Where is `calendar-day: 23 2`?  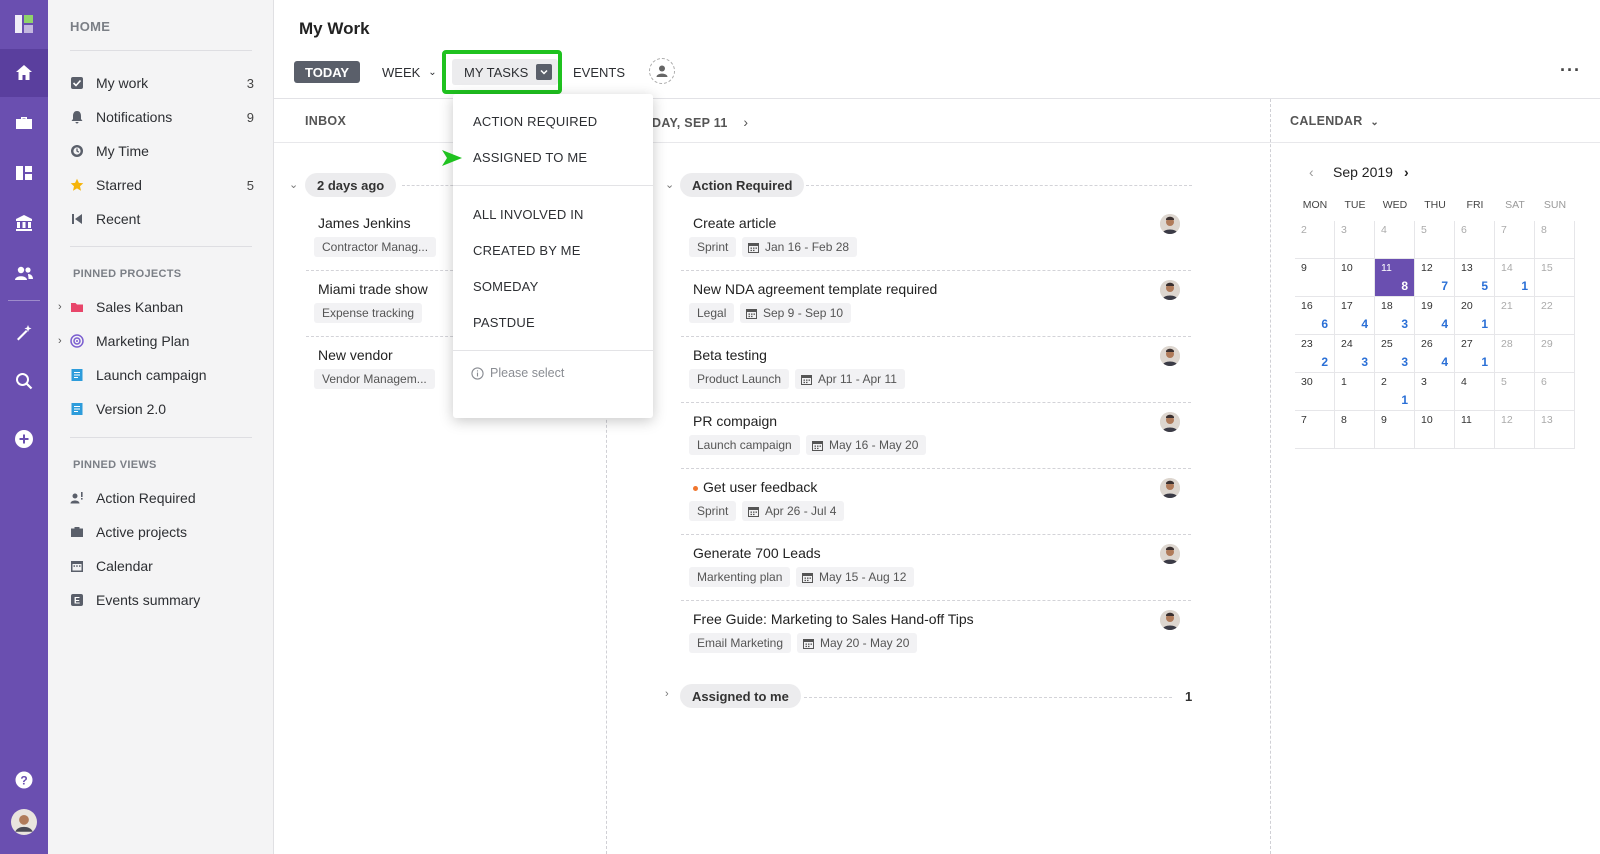 calendar-day: 23 2 is located at coordinates (1315, 354).